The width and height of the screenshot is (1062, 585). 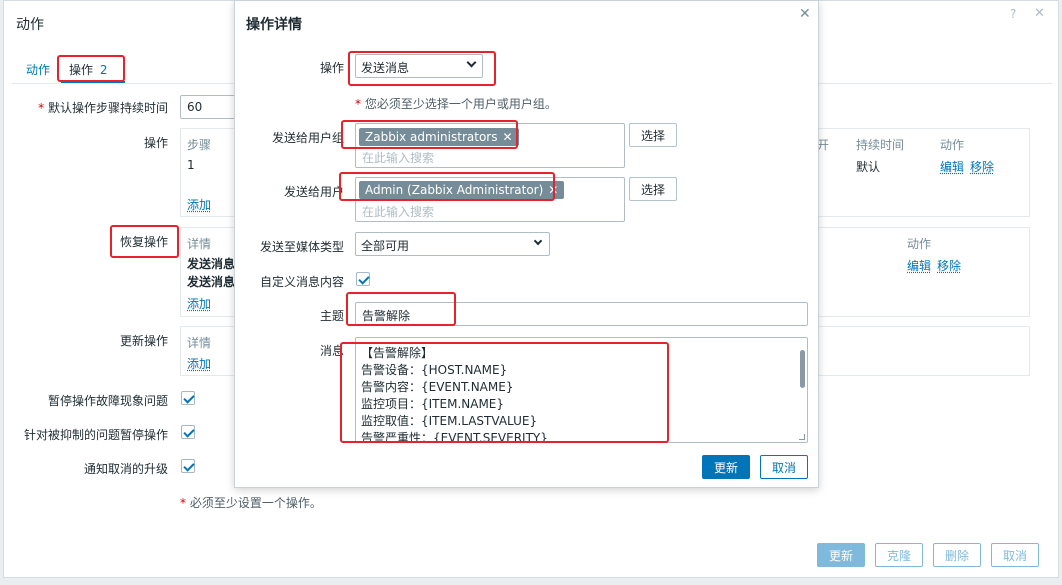 What do you see at coordinates (919, 244) in the screenshot?
I see `recovery-header-action: 动作` at bounding box center [919, 244].